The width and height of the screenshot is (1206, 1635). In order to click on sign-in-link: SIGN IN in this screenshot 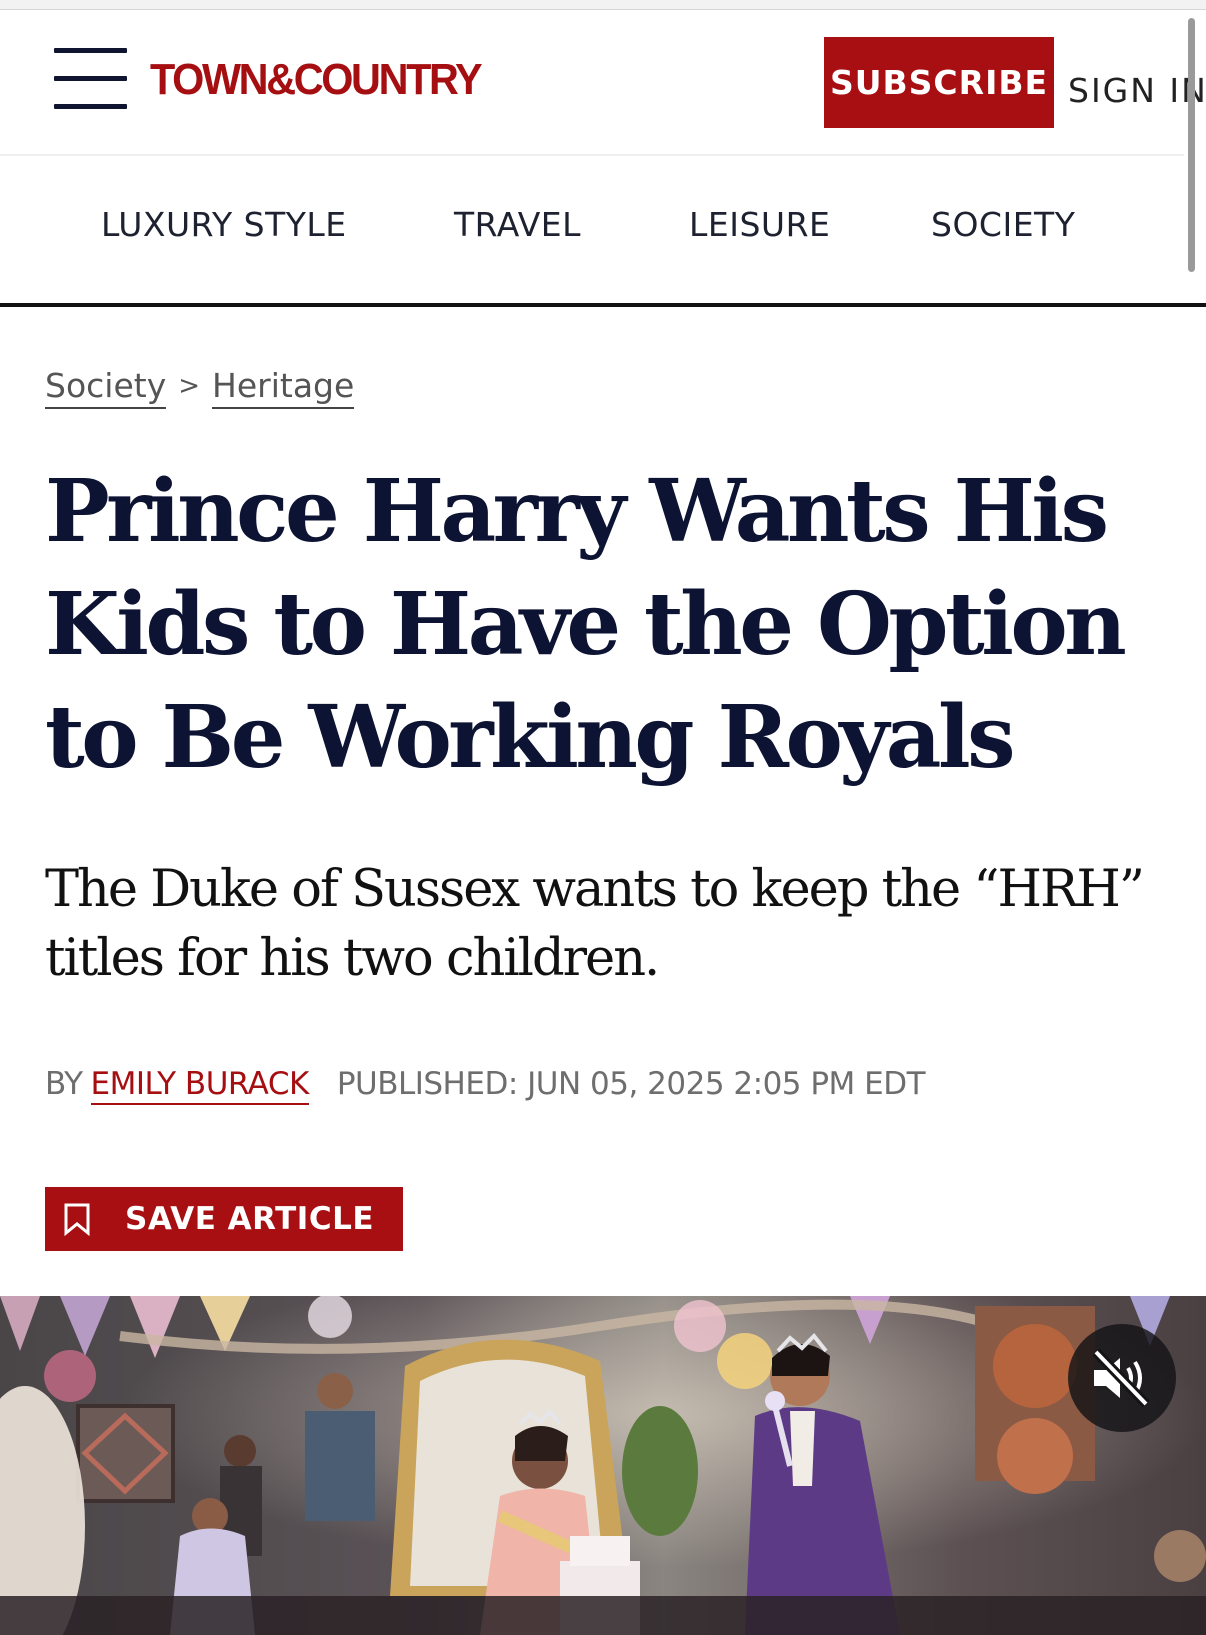, I will do `click(1137, 90)`.